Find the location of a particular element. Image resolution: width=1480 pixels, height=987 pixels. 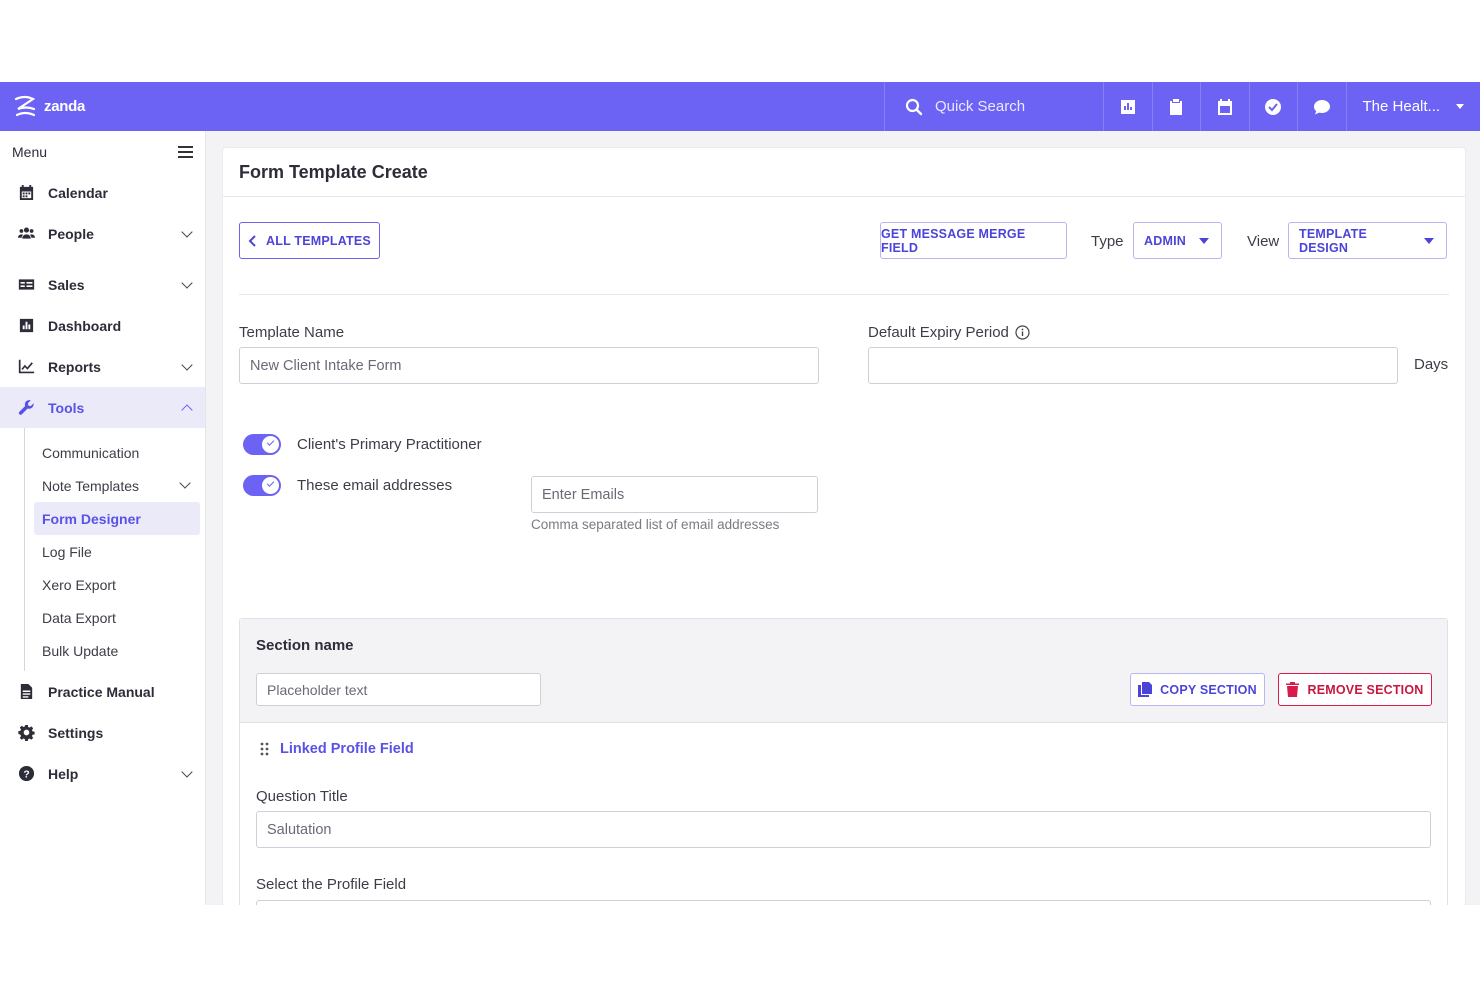

sidebar-item-calendar: Calendar is located at coordinates (102, 192).